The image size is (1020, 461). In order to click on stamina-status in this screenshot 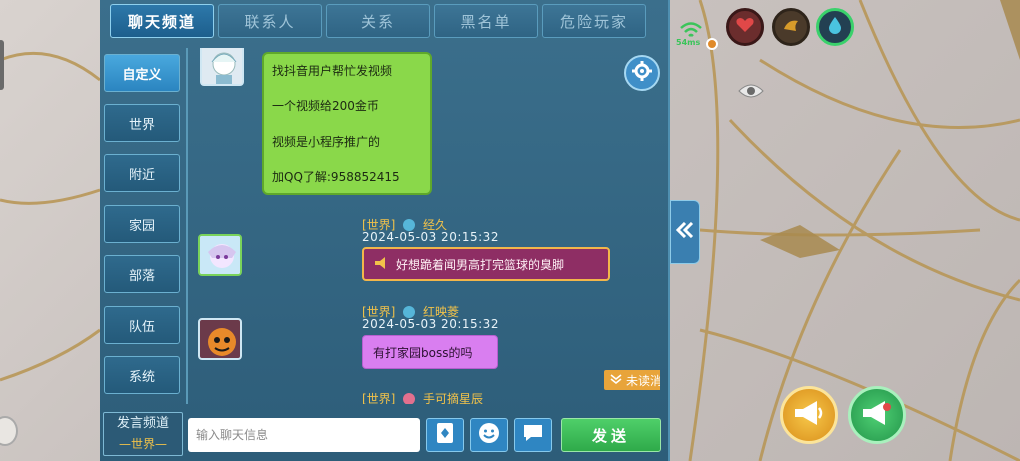, I will do `click(791, 27)`.